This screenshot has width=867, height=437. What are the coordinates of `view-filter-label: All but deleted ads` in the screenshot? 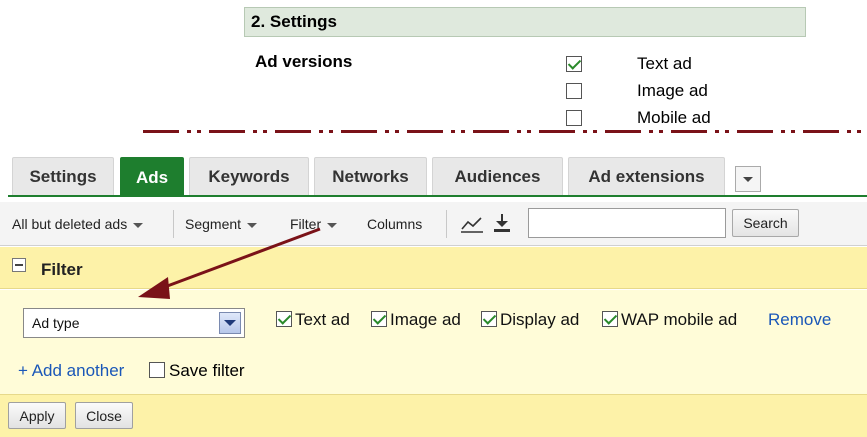 It's located at (70, 224).